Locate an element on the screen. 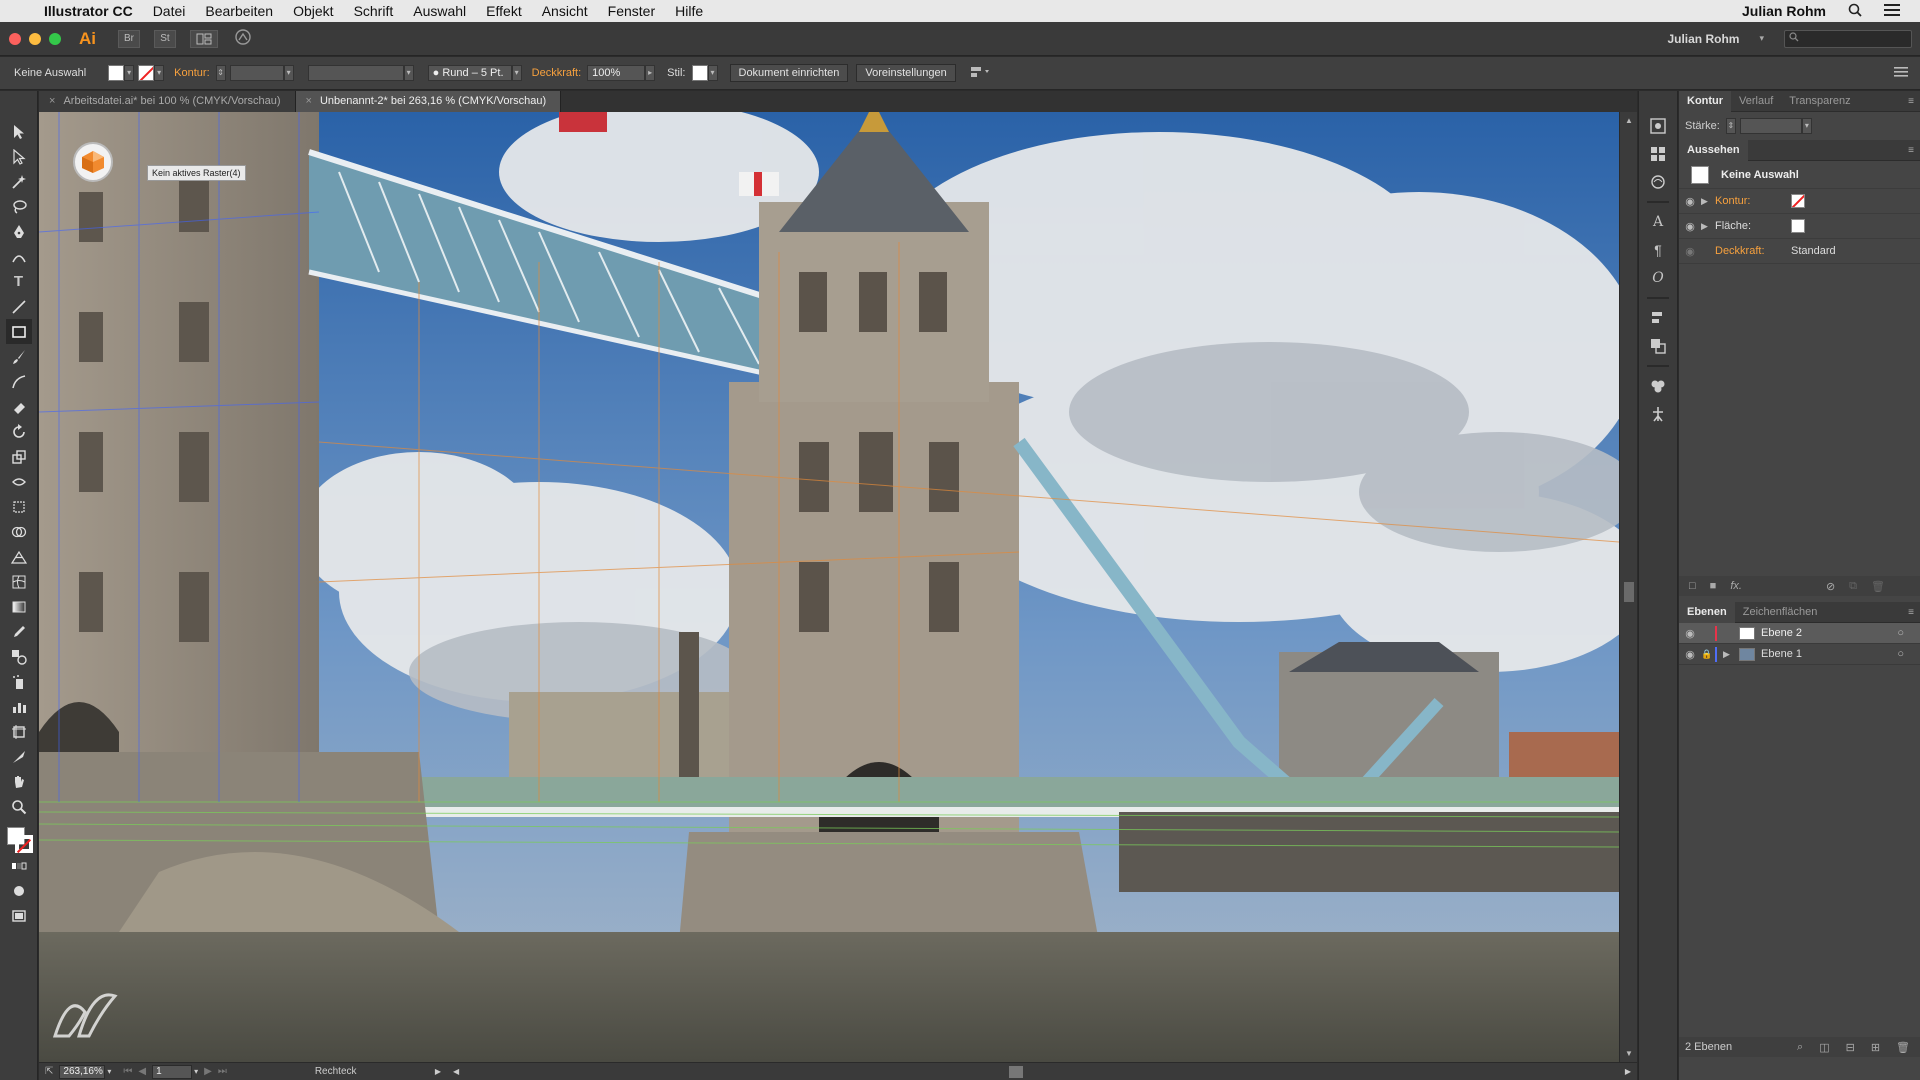 Image resolution: width=1920 pixels, height=1080 pixels. layer-name: Ebene 2 is located at coordinates (1809, 633).